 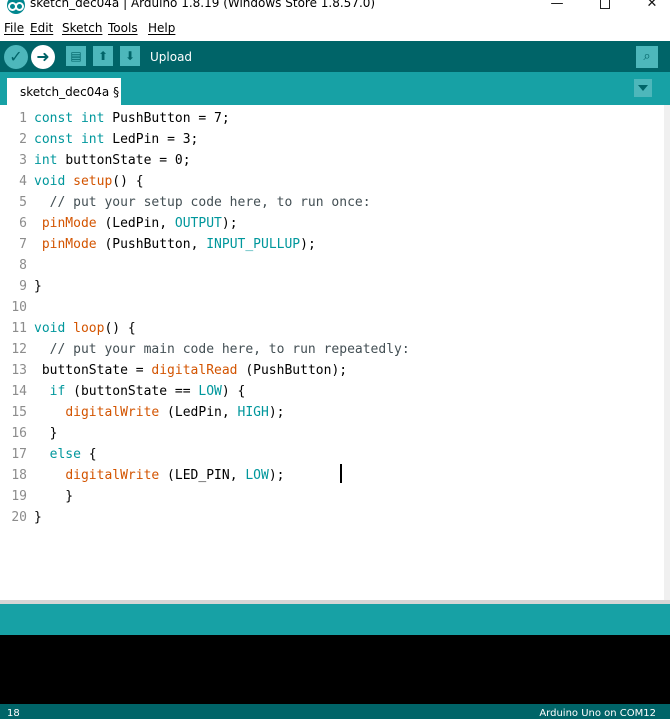 I want to click on open-sketch-button: ⬆, so click(x=103, y=56).